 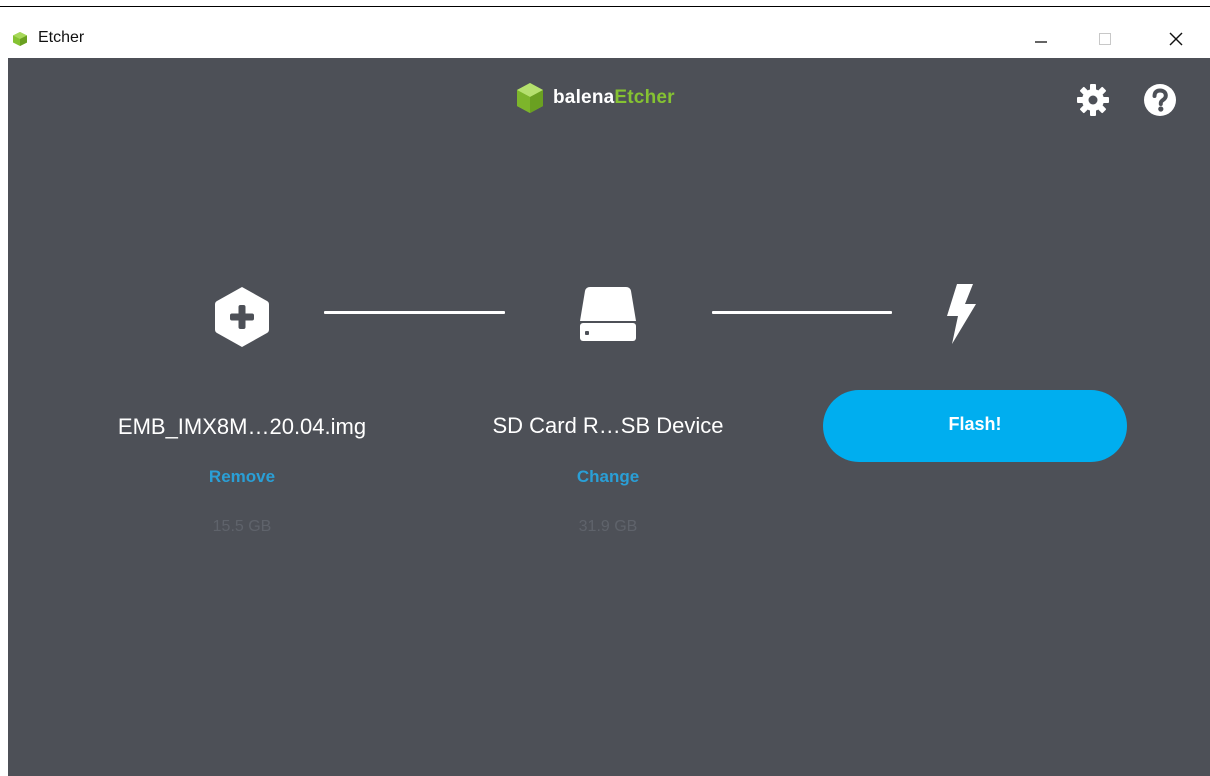 I want to click on plus-hexagon-icon, so click(x=242, y=317).